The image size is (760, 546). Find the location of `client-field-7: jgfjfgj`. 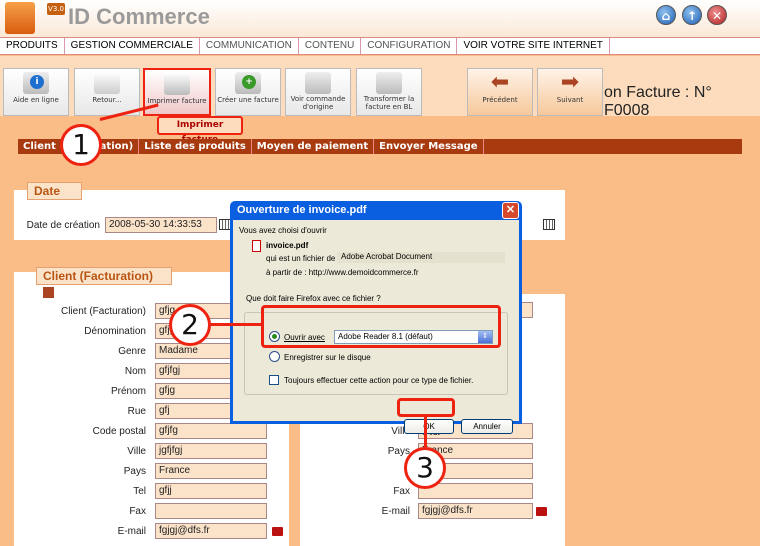

client-field-7: jgfjfgj is located at coordinates (211, 451).